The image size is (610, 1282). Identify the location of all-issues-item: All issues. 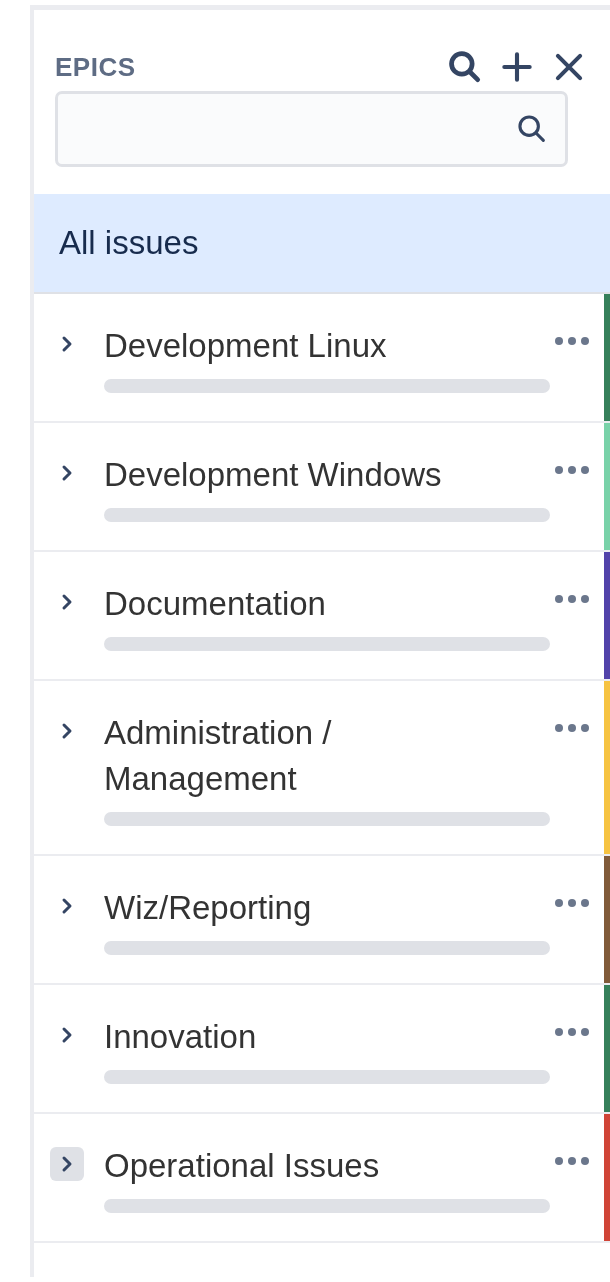
(322, 244).